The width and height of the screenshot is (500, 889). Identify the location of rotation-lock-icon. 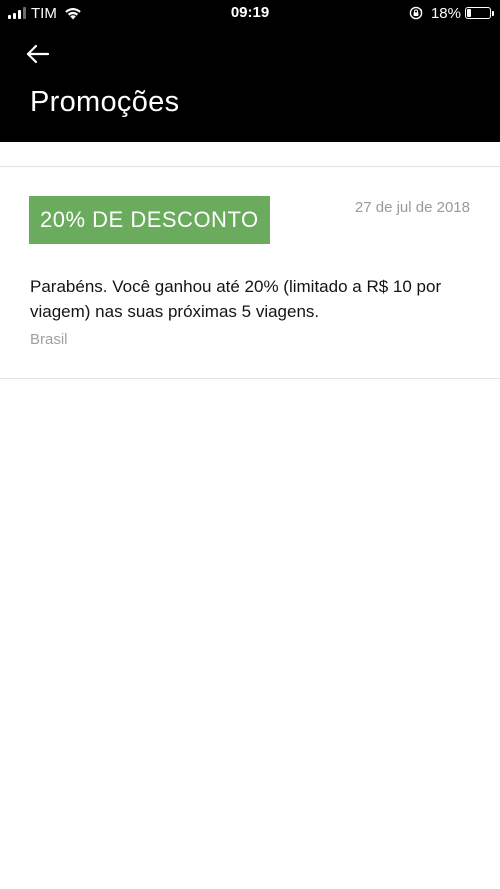
(416, 13).